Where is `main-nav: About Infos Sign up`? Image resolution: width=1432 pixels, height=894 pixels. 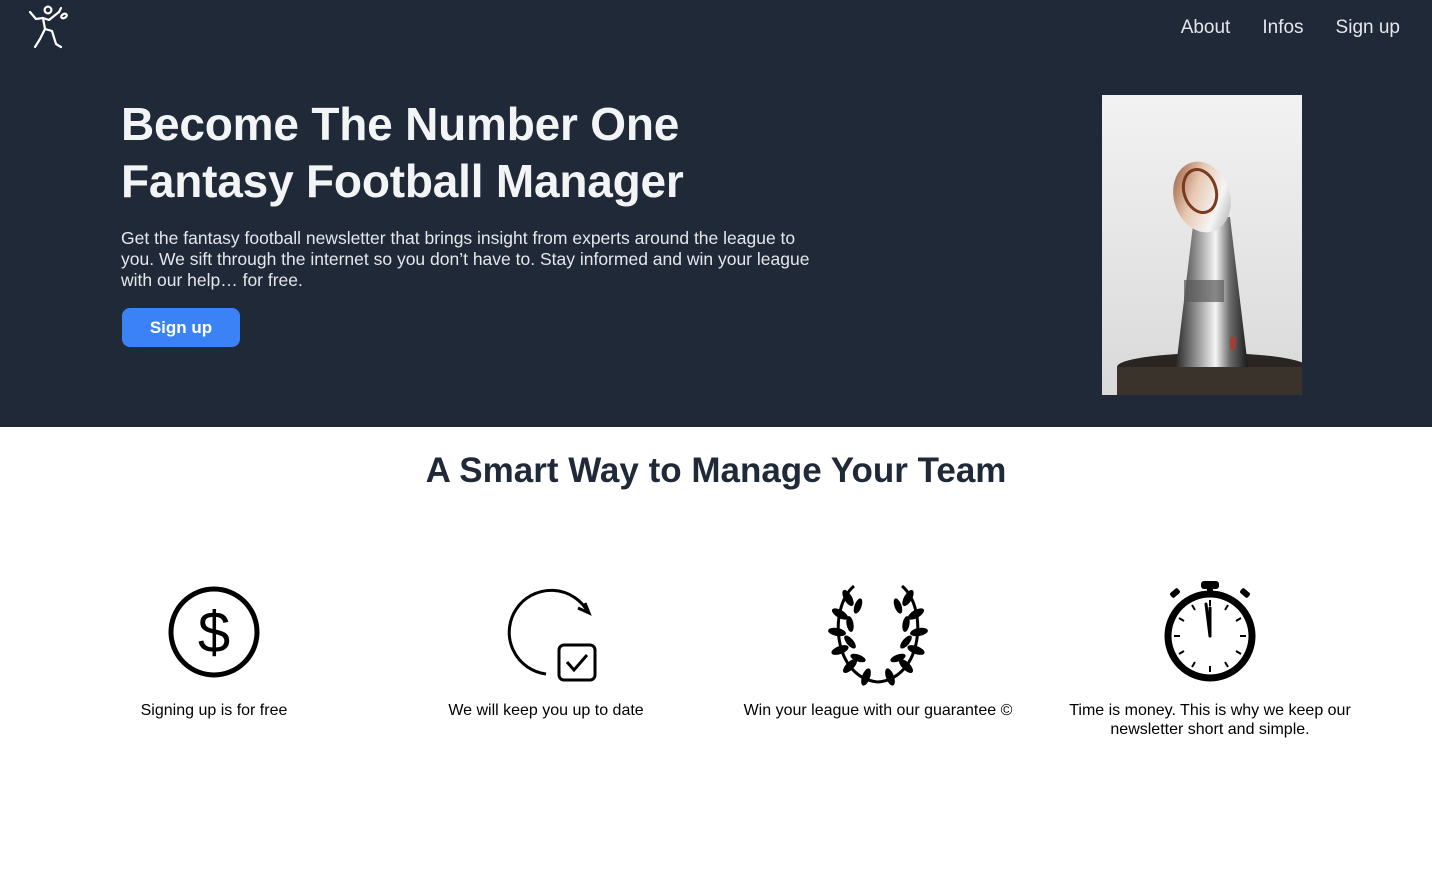
main-nav: About Infos Sign up is located at coordinates (1290, 28).